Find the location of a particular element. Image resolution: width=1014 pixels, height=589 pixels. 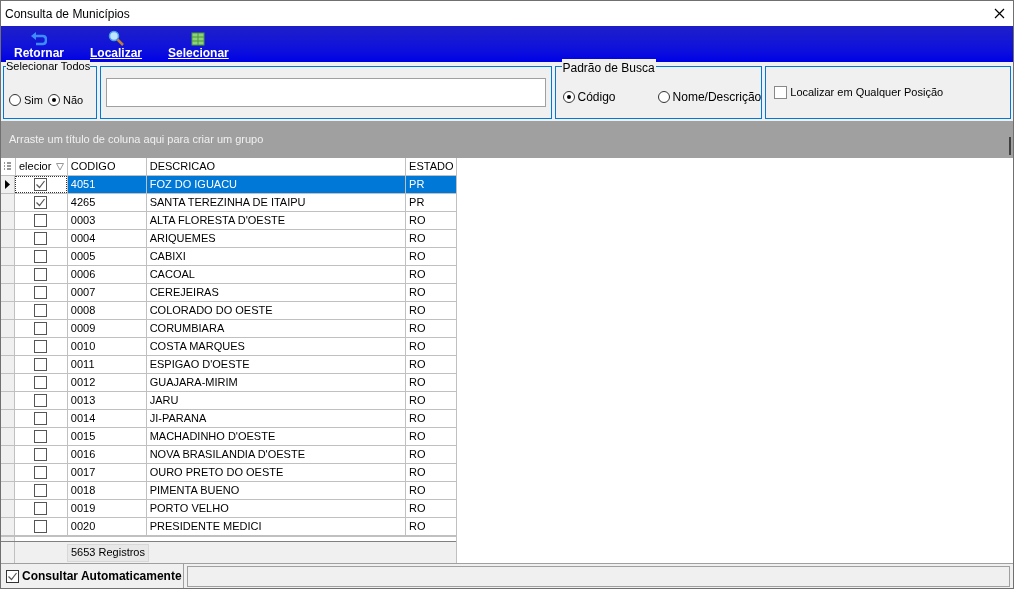

close-icon is located at coordinates (999, 13).